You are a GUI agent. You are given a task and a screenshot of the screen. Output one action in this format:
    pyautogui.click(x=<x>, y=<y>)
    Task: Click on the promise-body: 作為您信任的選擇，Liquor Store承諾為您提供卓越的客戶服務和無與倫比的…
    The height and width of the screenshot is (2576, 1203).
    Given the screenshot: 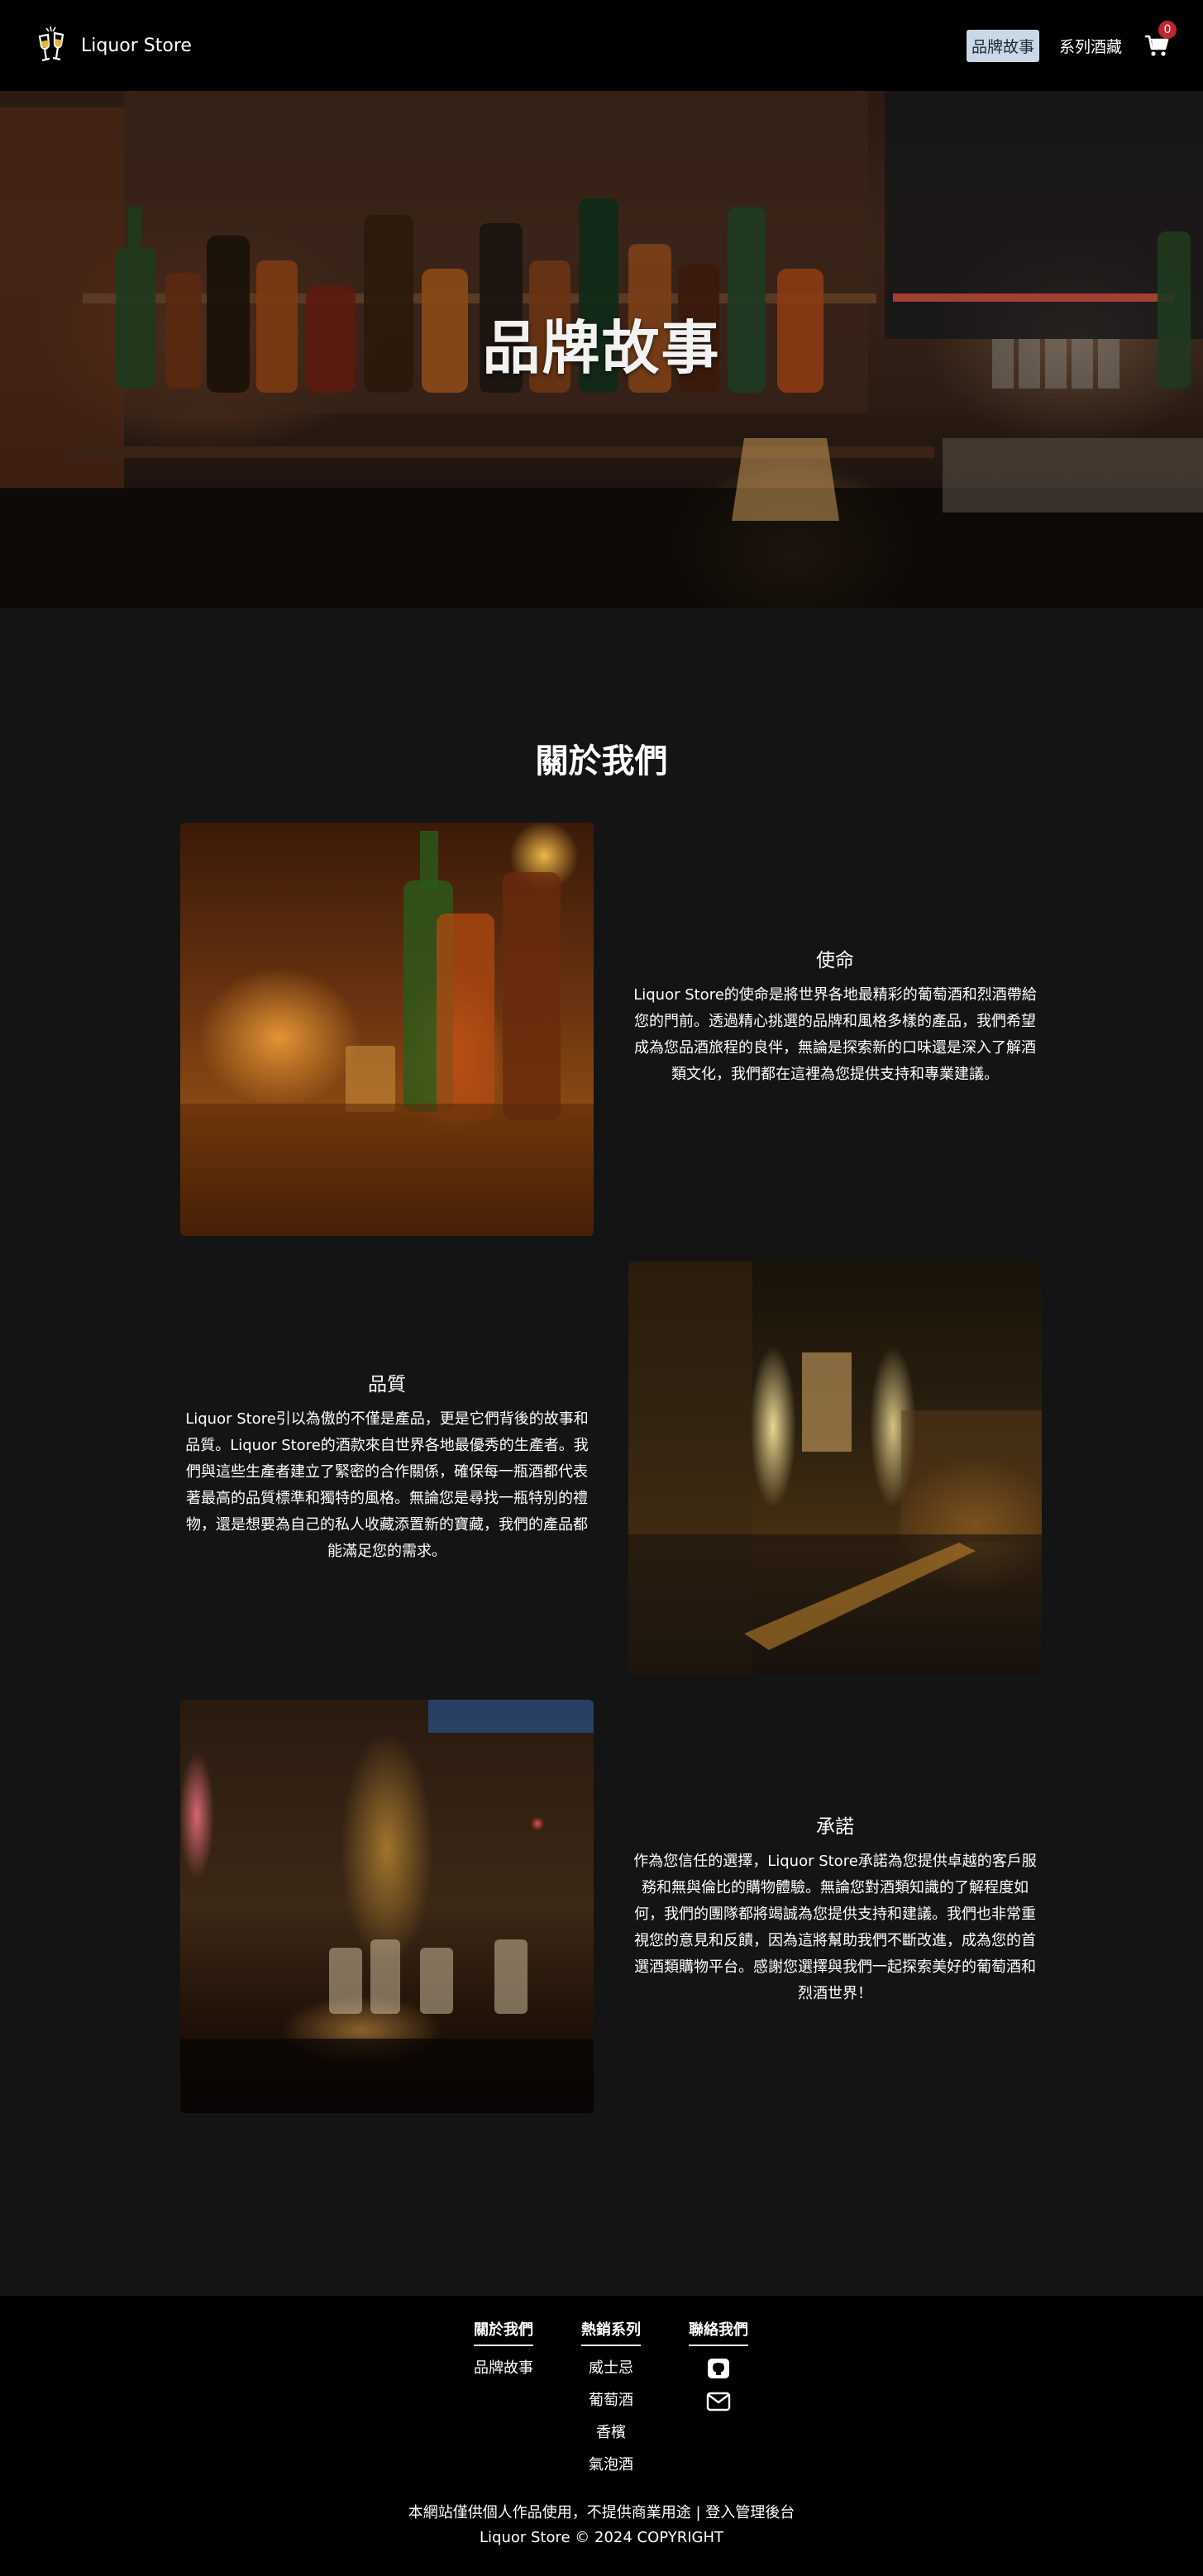 What is the action you would take?
    pyautogui.click(x=835, y=1927)
    